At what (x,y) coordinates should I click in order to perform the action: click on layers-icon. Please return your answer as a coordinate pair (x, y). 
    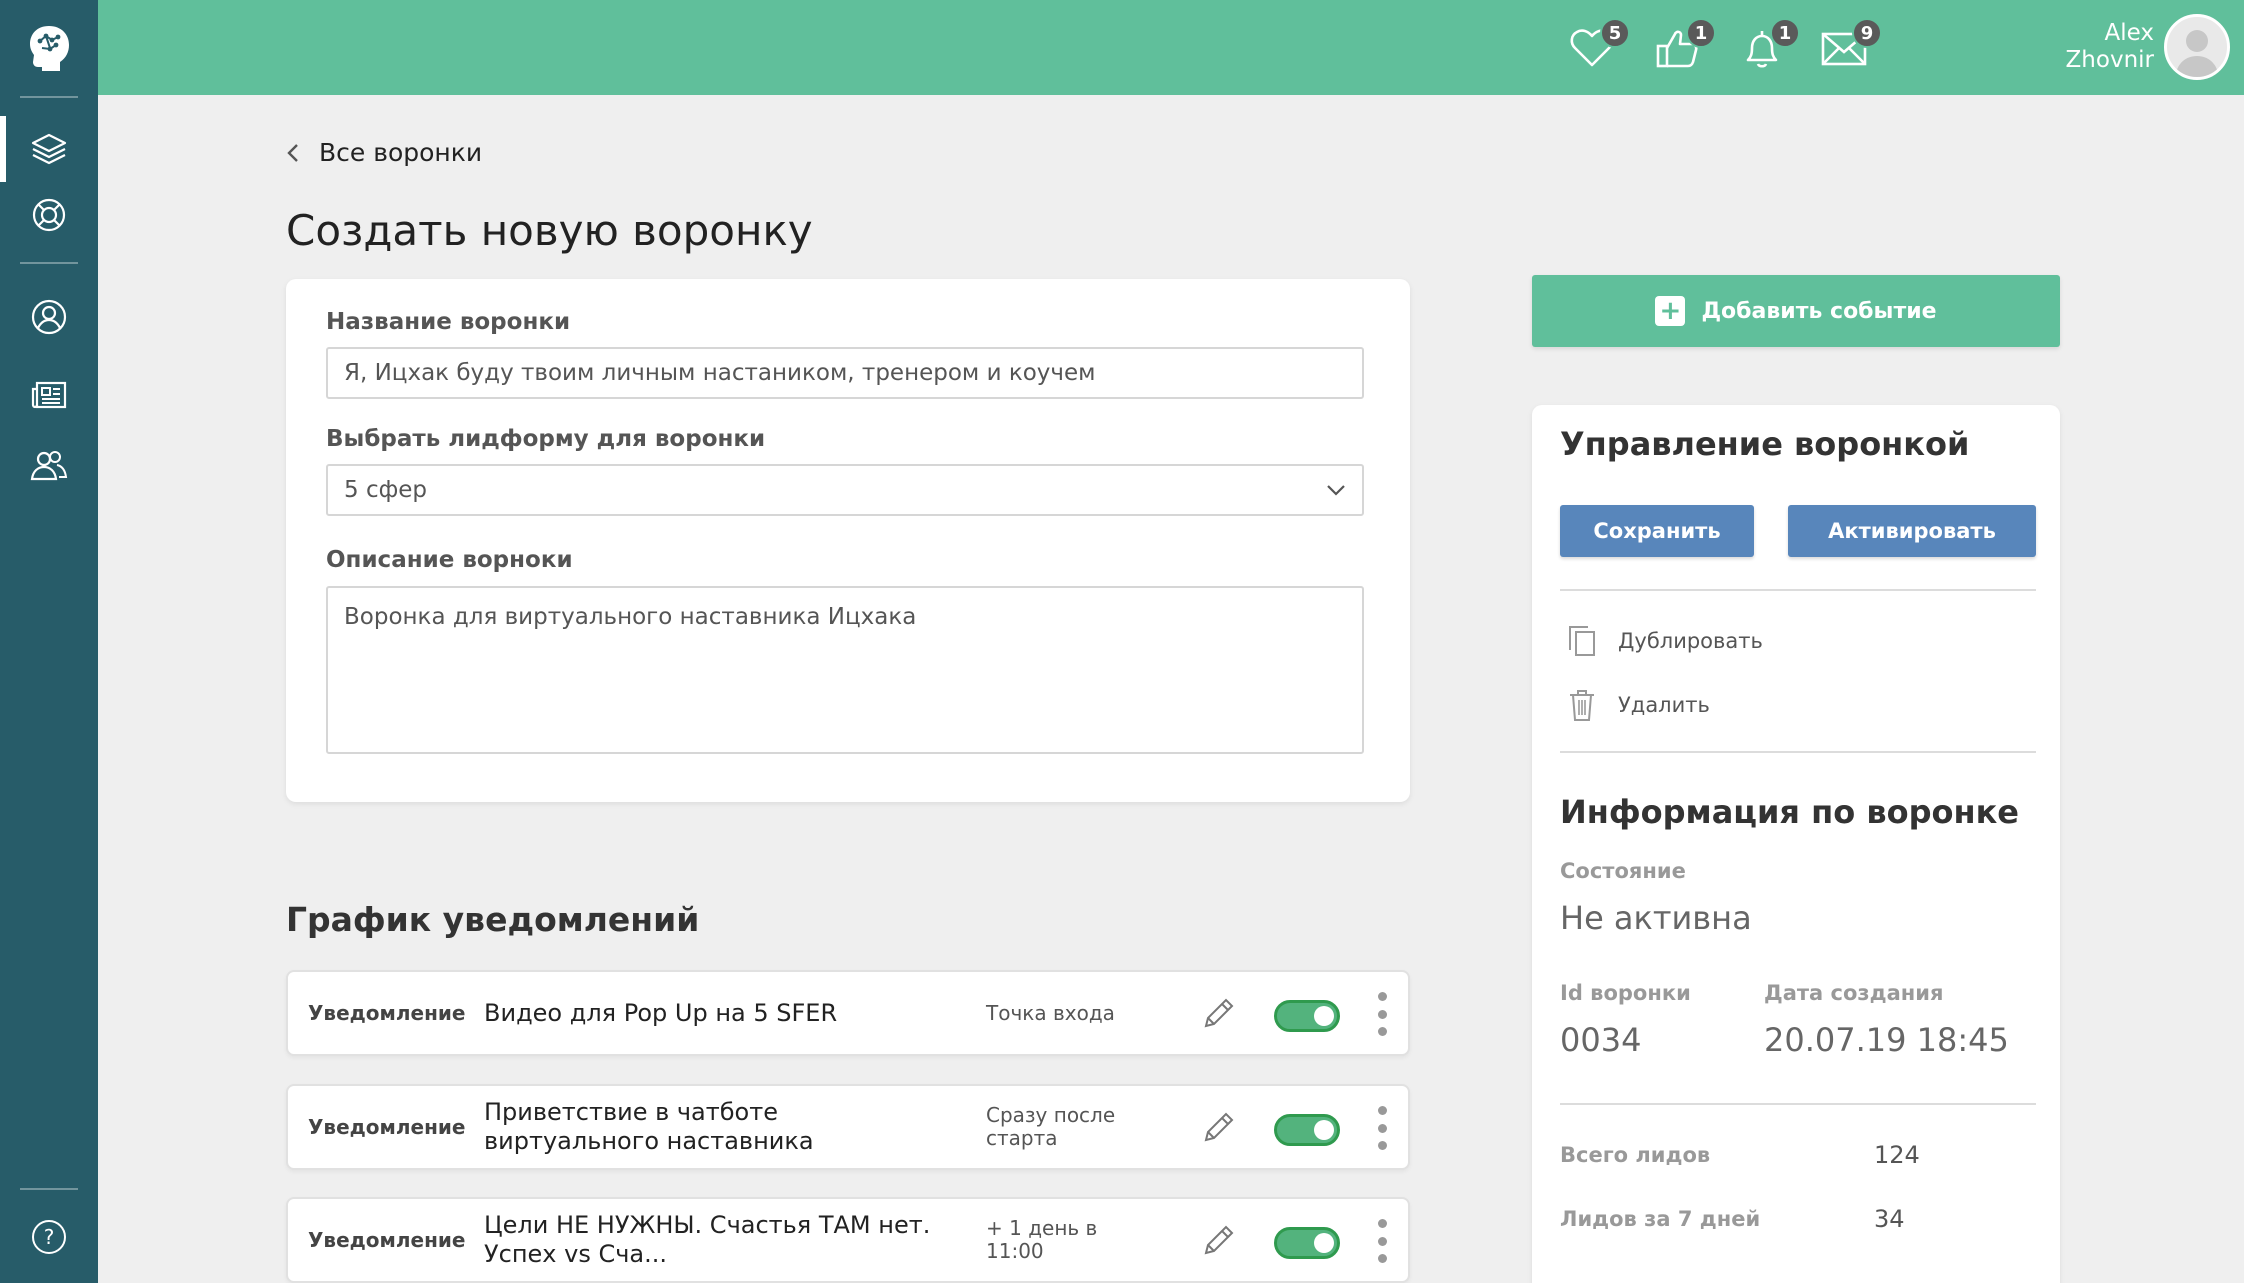
    Looking at the image, I should click on (49, 149).